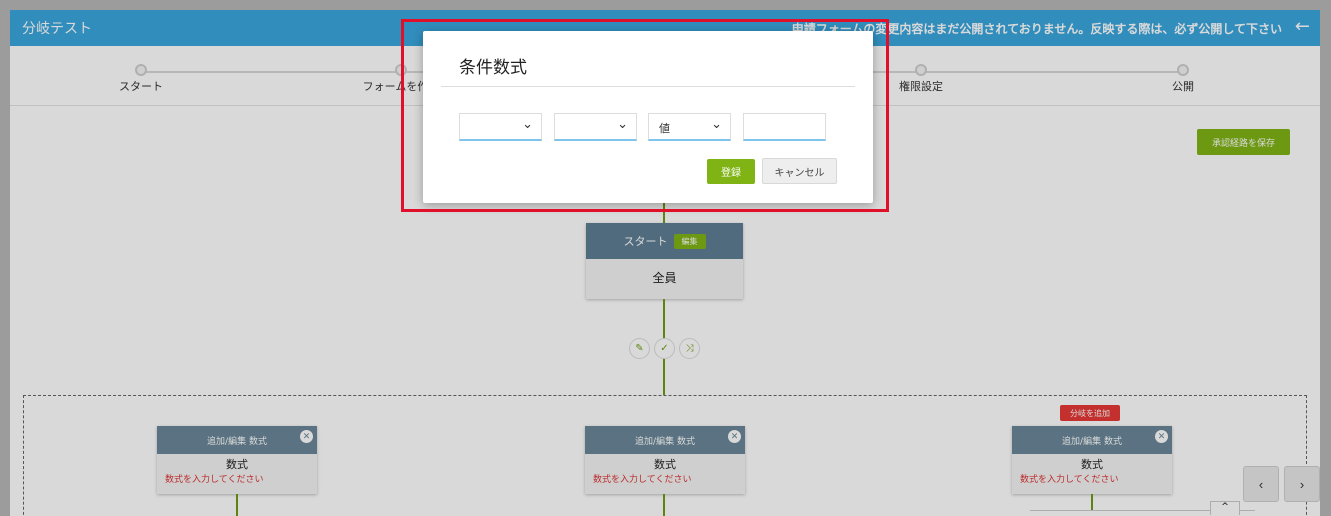 This screenshot has height=516, width=1331. What do you see at coordinates (493, 68) in the screenshot?
I see `dialog-title: 条件数式` at bounding box center [493, 68].